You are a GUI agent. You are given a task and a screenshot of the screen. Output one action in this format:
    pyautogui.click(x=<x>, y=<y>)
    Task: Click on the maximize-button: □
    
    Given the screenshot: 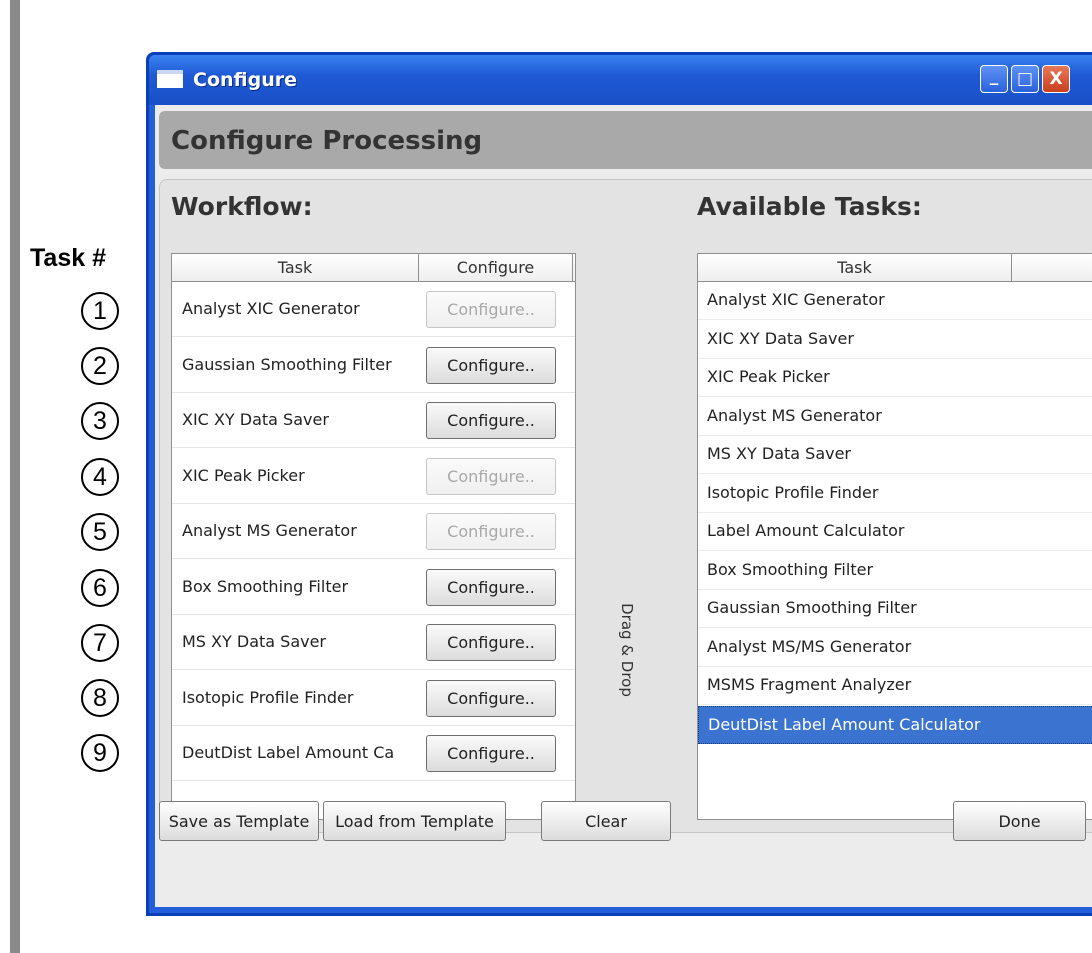 What is the action you would take?
    pyautogui.click(x=1025, y=79)
    